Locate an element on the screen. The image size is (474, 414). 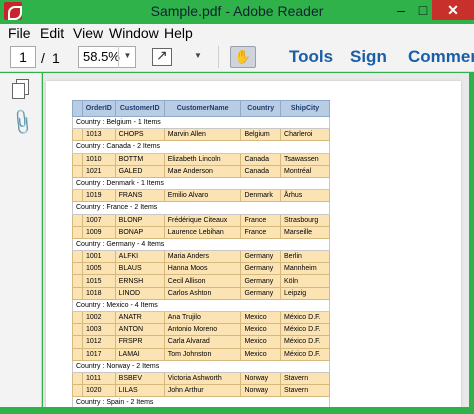
group-label: Country : Germany - 4 Items is located at coordinates (201, 244).